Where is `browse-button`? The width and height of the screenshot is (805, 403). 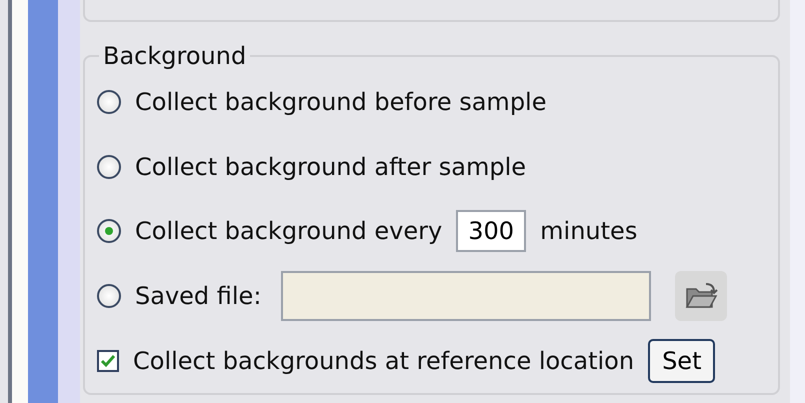 browse-button is located at coordinates (701, 296).